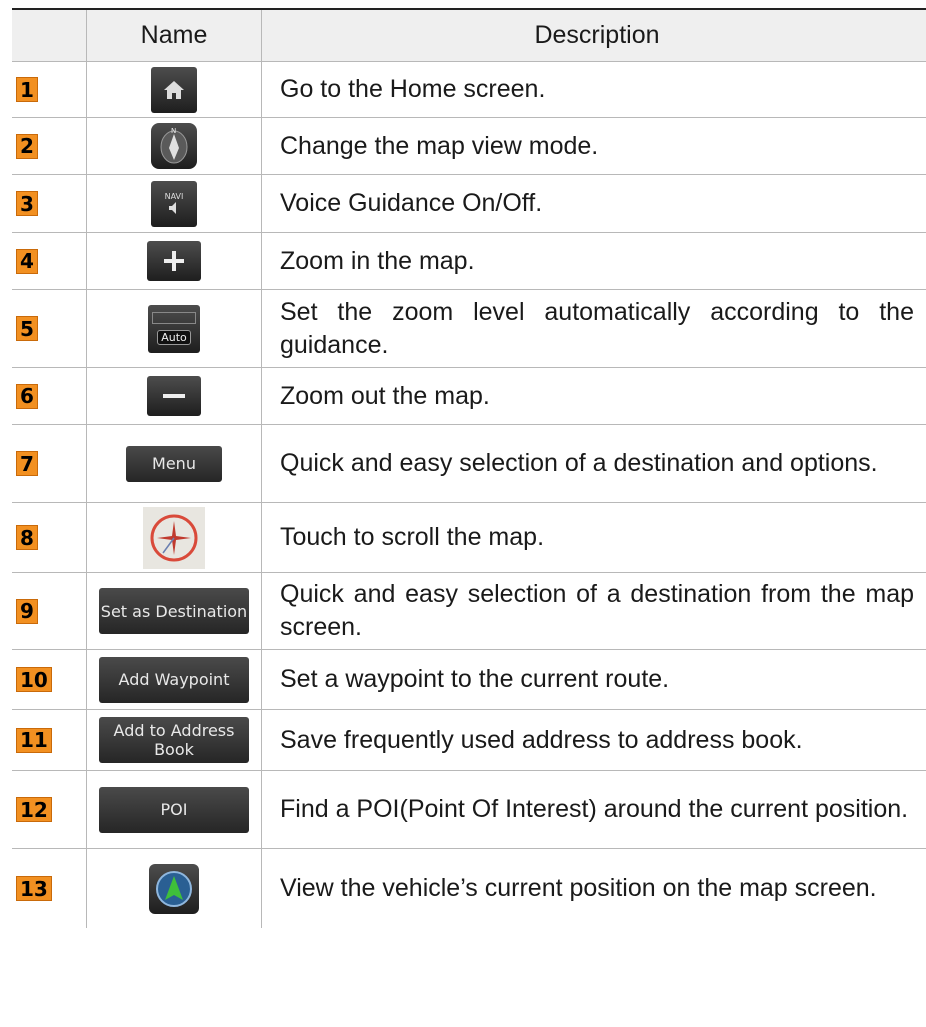 The height and width of the screenshot is (1027, 926). What do you see at coordinates (475, 679) in the screenshot?
I see `row-description: Set a waypoint to the current route.` at bounding box center [475, 679].